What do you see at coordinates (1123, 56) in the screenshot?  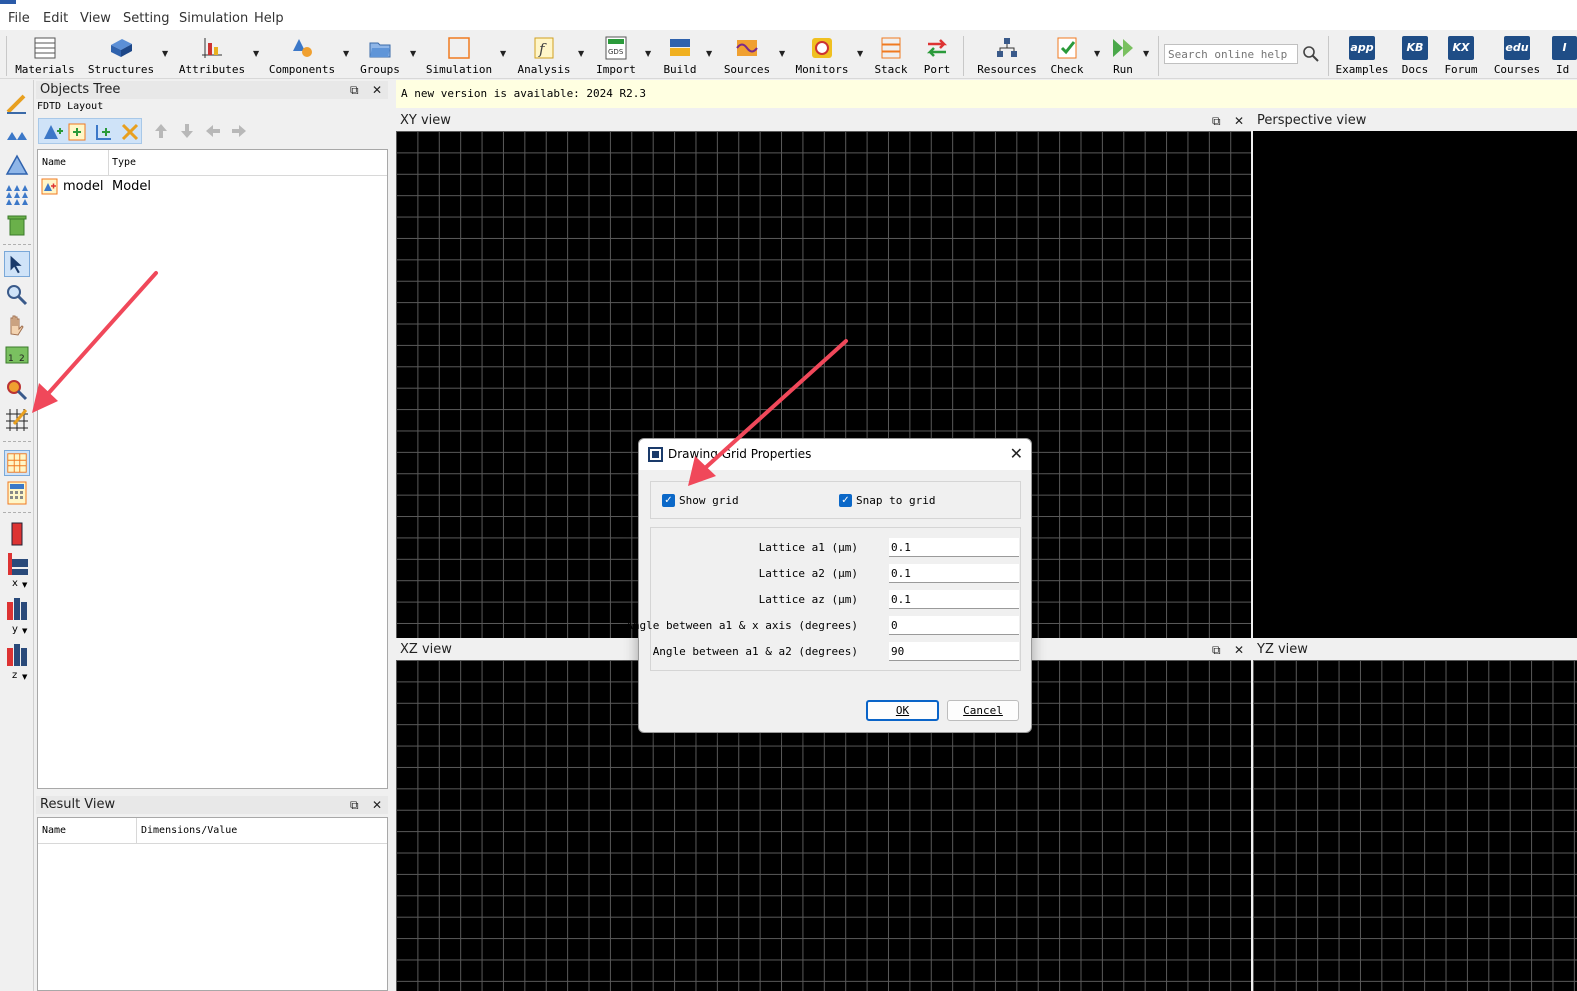 I see `run-button: Run` at bounding box center [1123, 56].